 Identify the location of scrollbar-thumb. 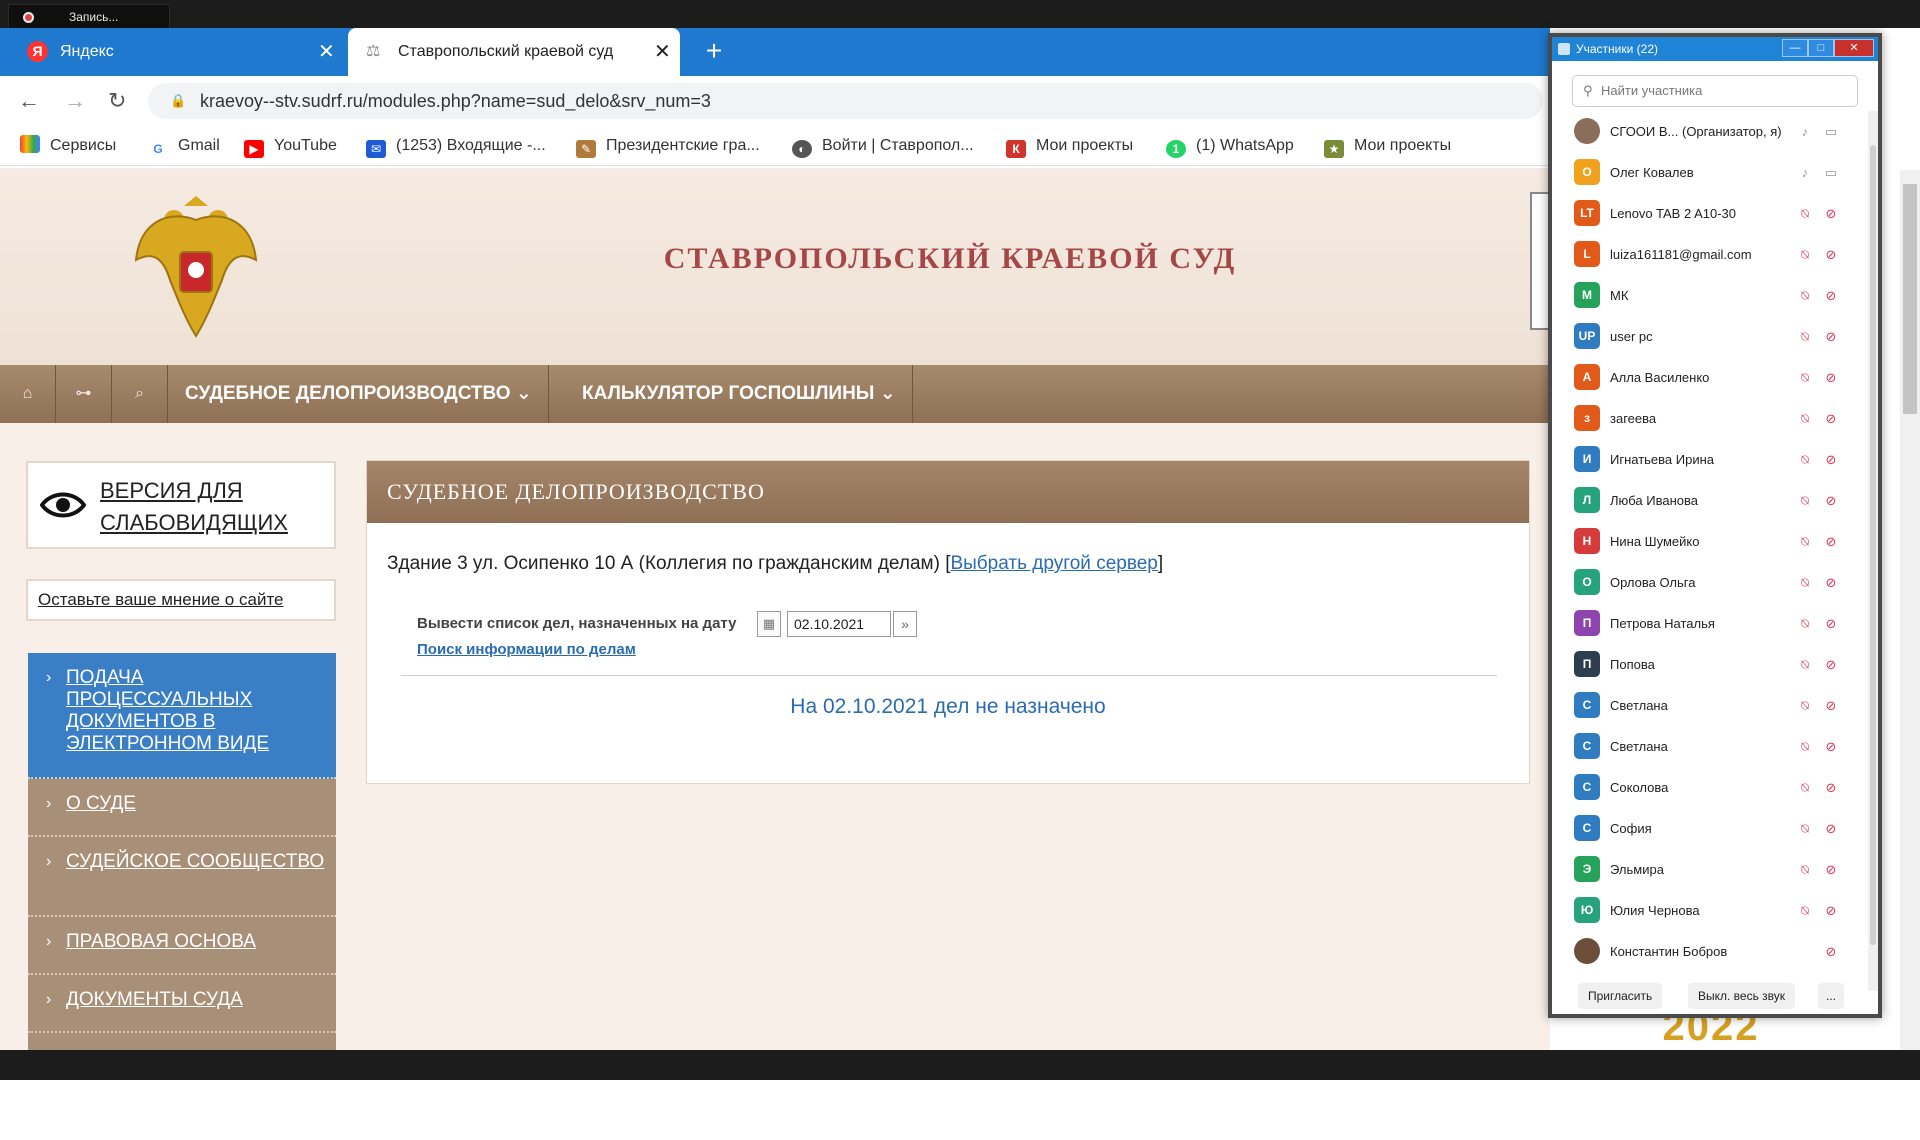
(1873, 545).